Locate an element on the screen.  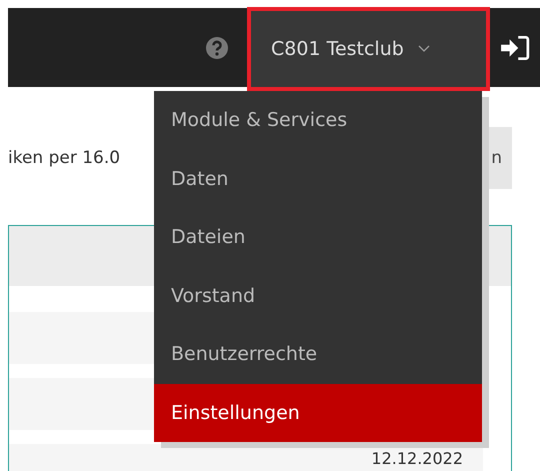
menu-item: Vorstand is located at coordinates (318, 295).